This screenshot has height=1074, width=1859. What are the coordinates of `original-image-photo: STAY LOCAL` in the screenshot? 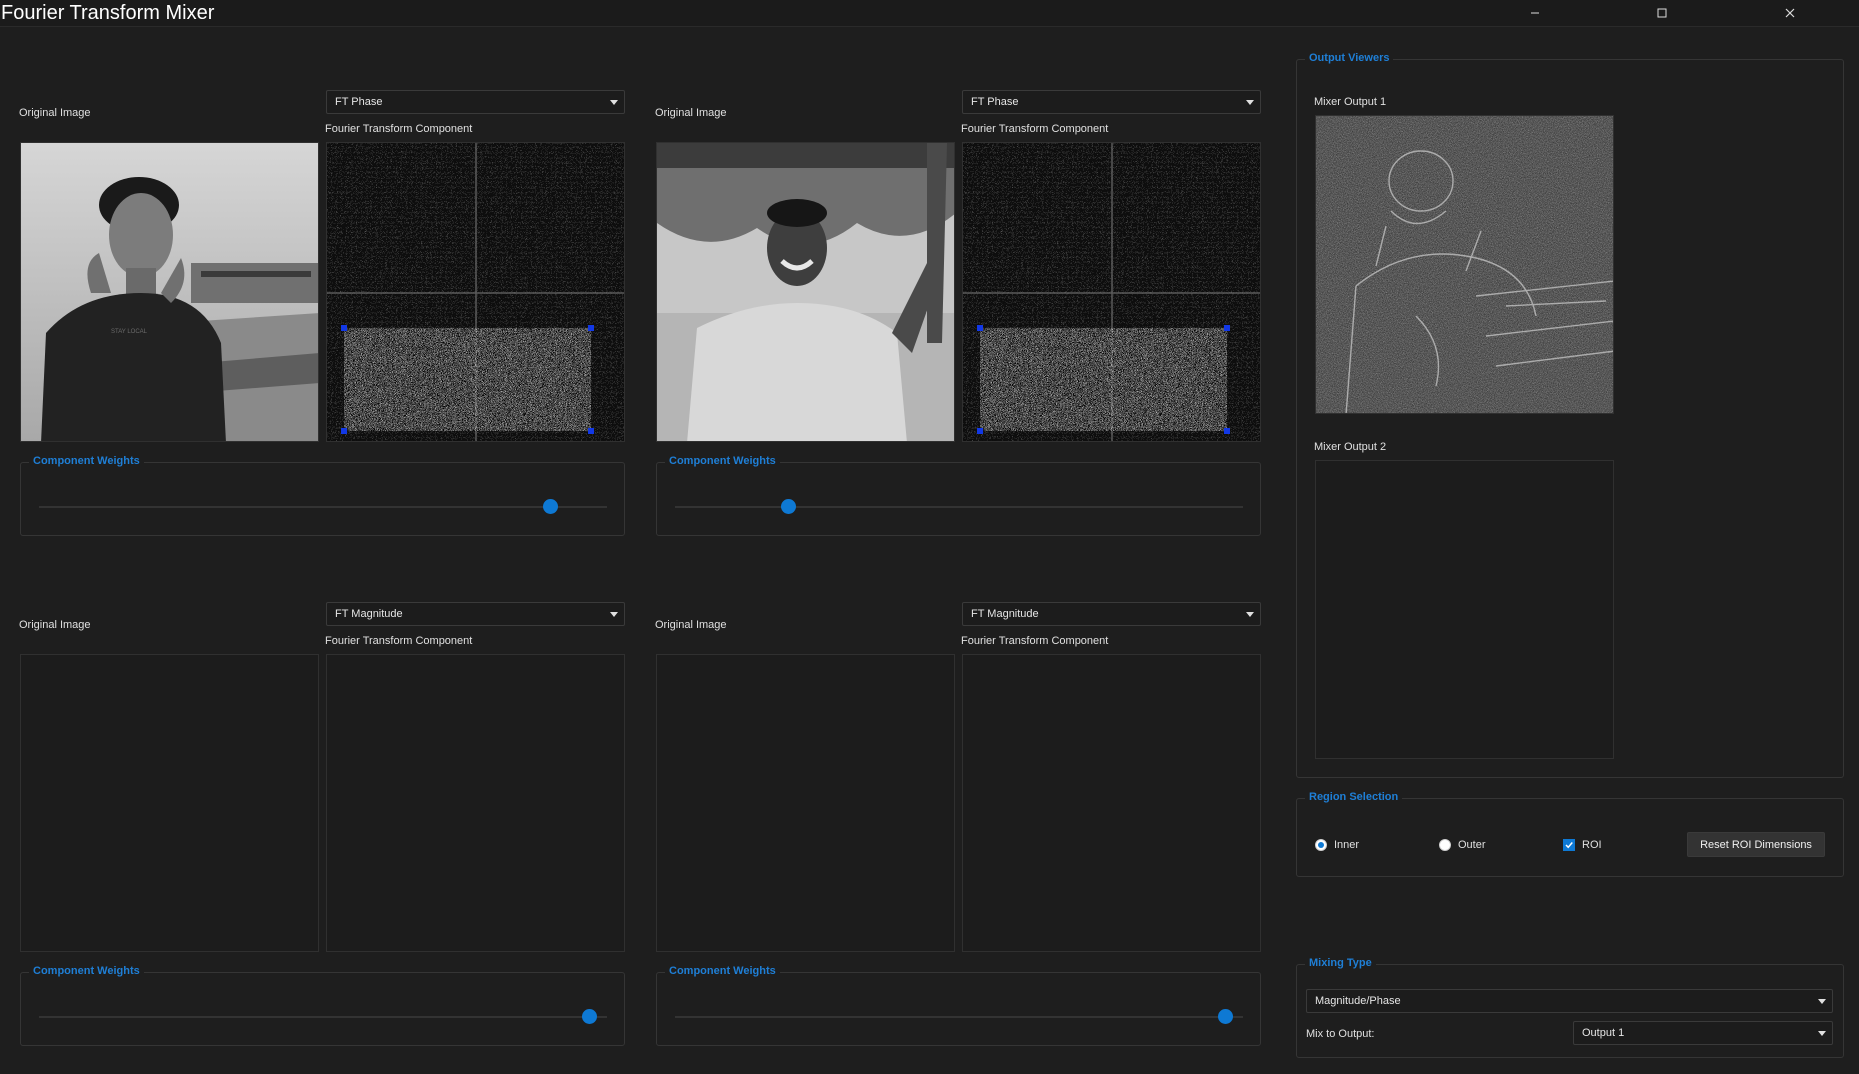 It's located at (169, 292).